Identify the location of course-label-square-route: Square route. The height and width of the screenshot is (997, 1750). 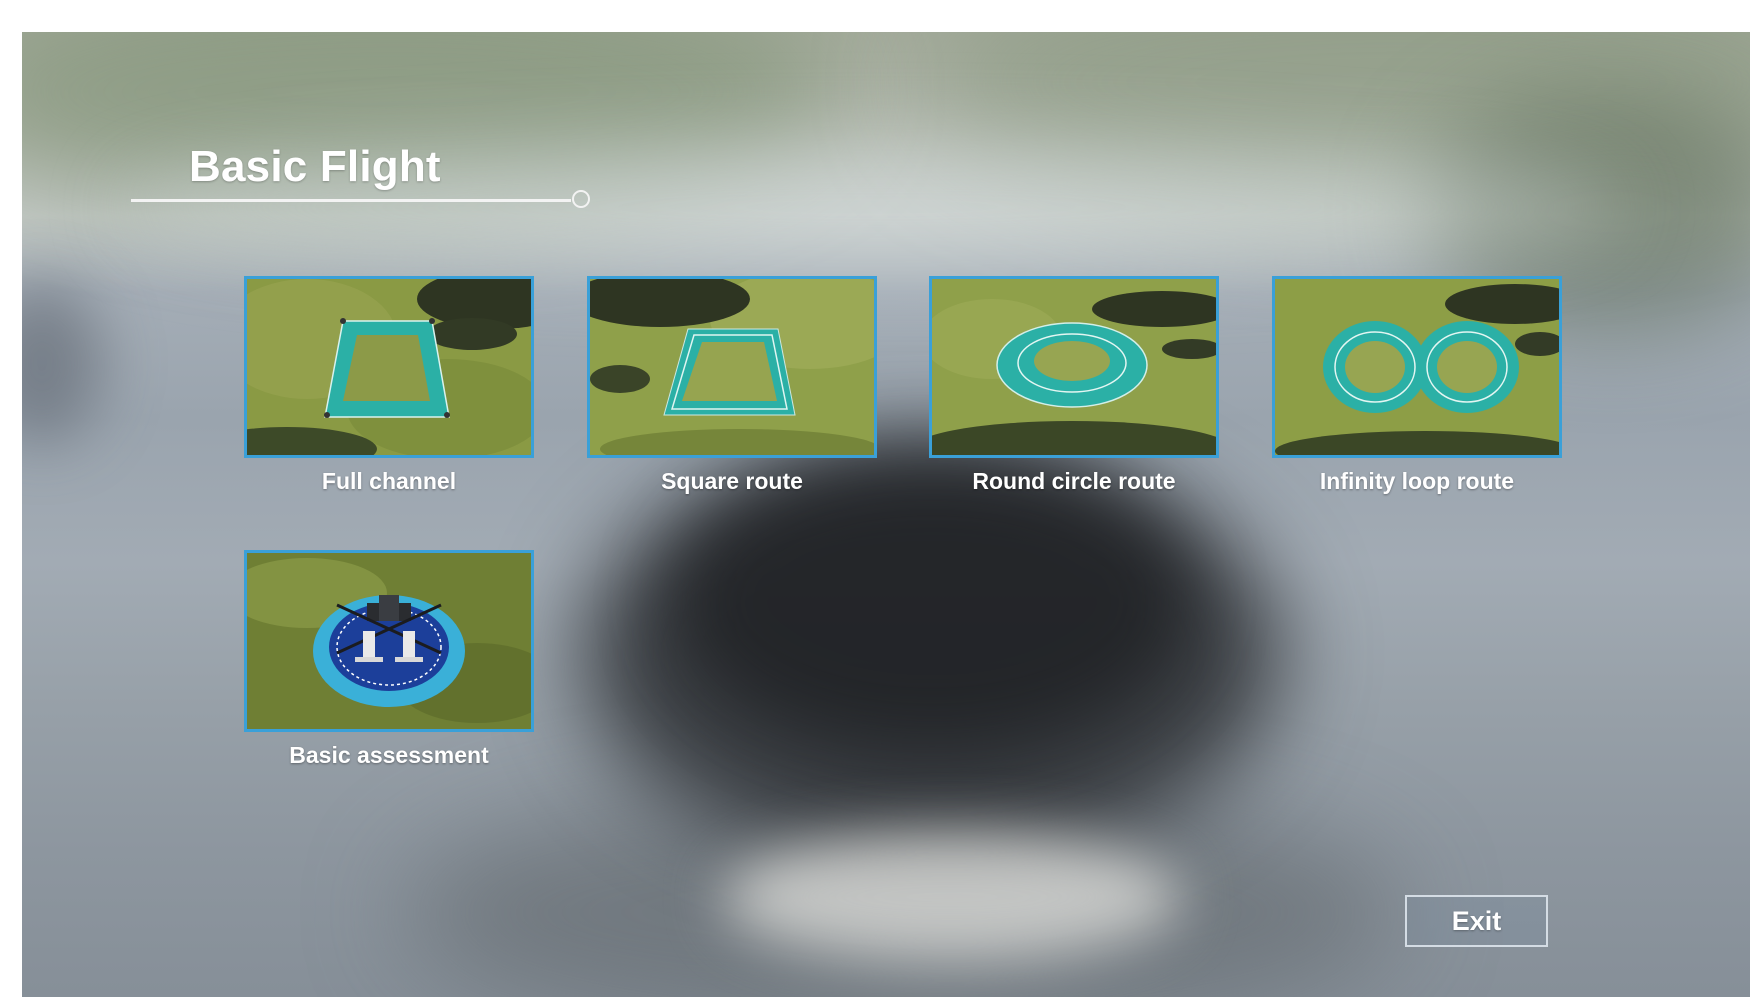
(732, 481).